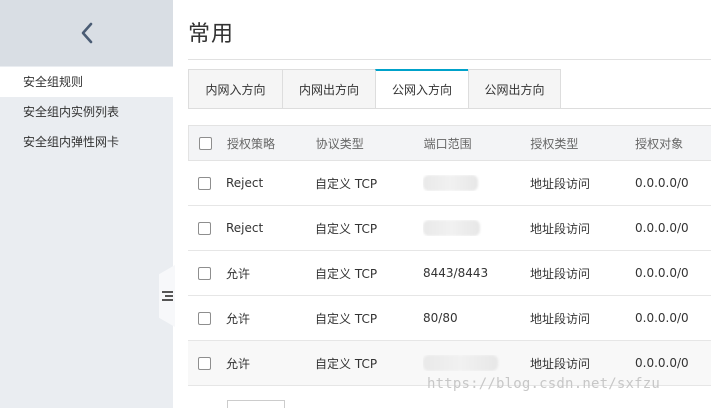 The height and width of the screenshot is (408, 711). What do you see at coordinates (456, 273) in the screenshot?
I see `ports-cell: 8443/8443` at bounding box center [456, 273].